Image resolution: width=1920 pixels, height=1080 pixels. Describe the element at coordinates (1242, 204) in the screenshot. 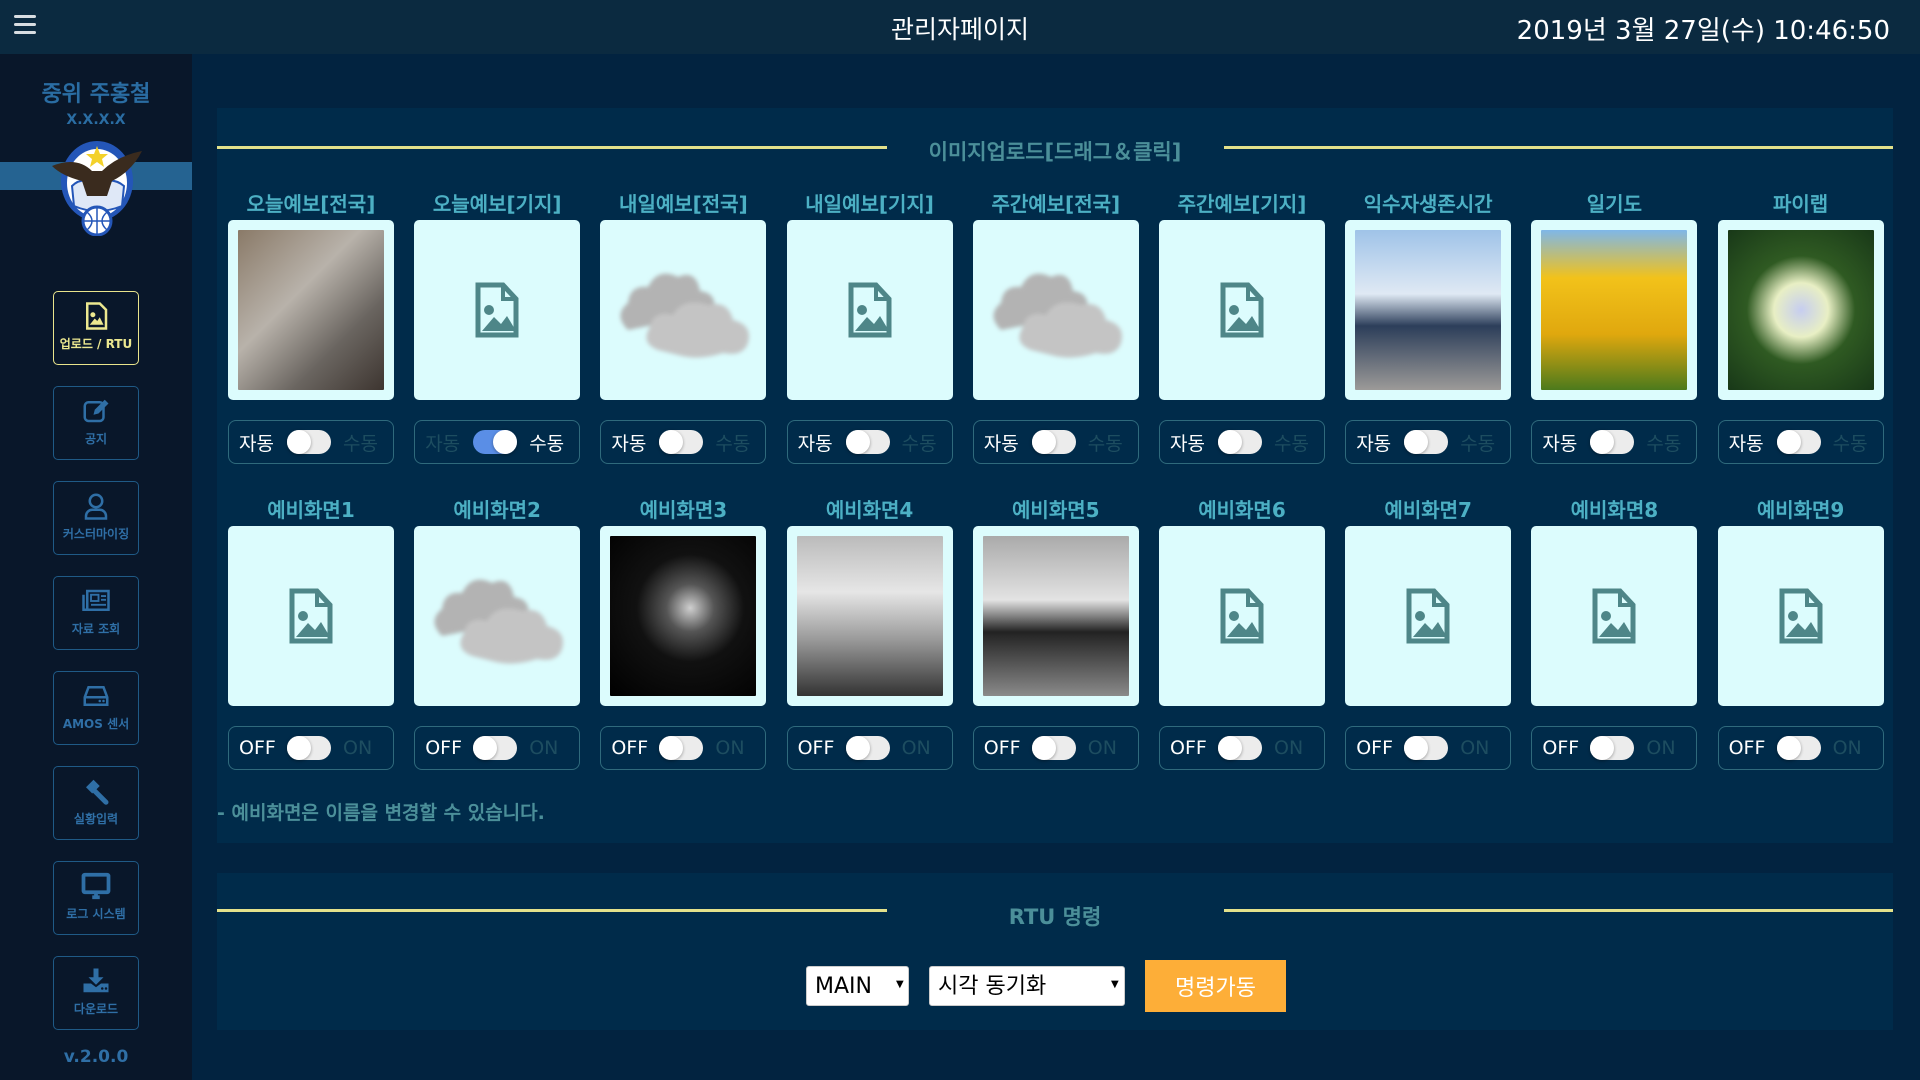

I see `slot-label: 주간예보[기지]` at that location.